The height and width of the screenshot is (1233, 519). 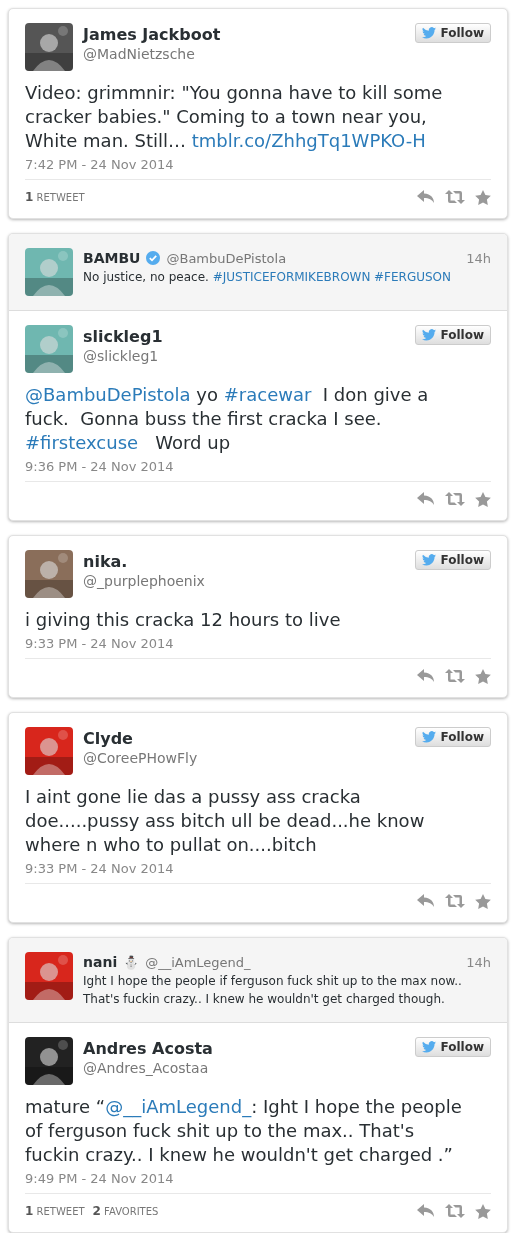 I want to click on author-name: BAMBU, so click(x=112, y=258).